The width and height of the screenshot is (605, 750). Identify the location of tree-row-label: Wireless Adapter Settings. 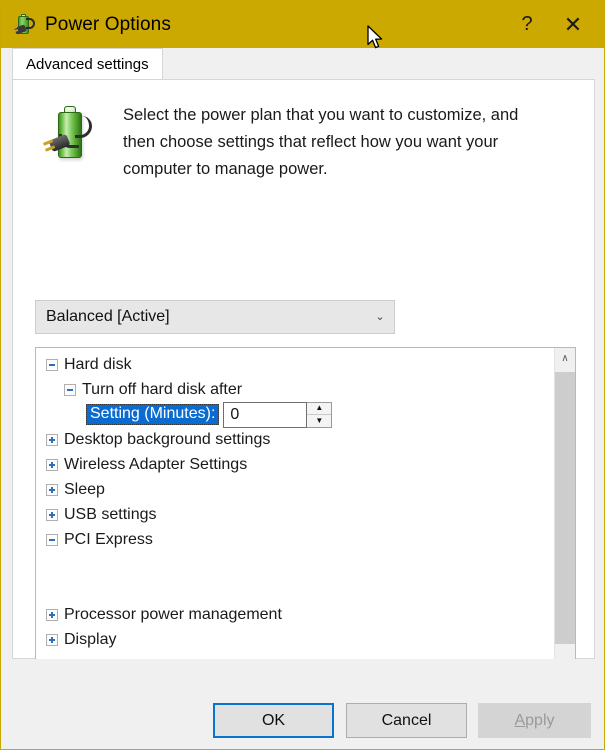
(156, 464).